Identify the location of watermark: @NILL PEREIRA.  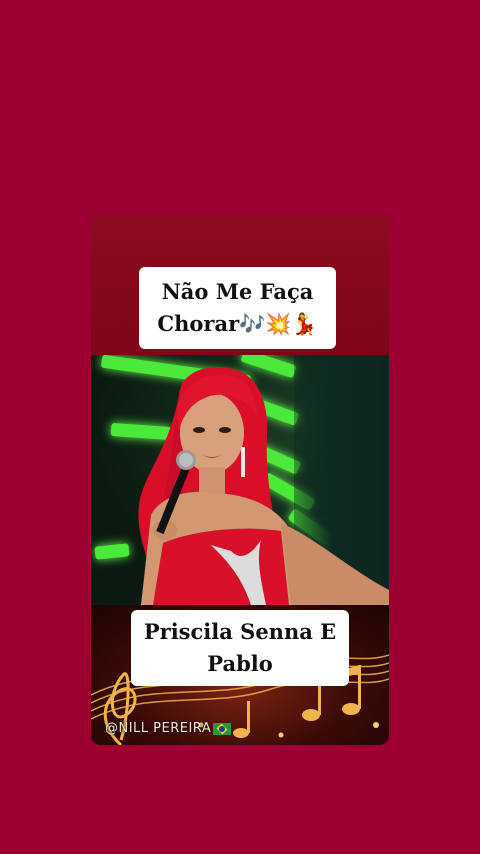
(168, 728).